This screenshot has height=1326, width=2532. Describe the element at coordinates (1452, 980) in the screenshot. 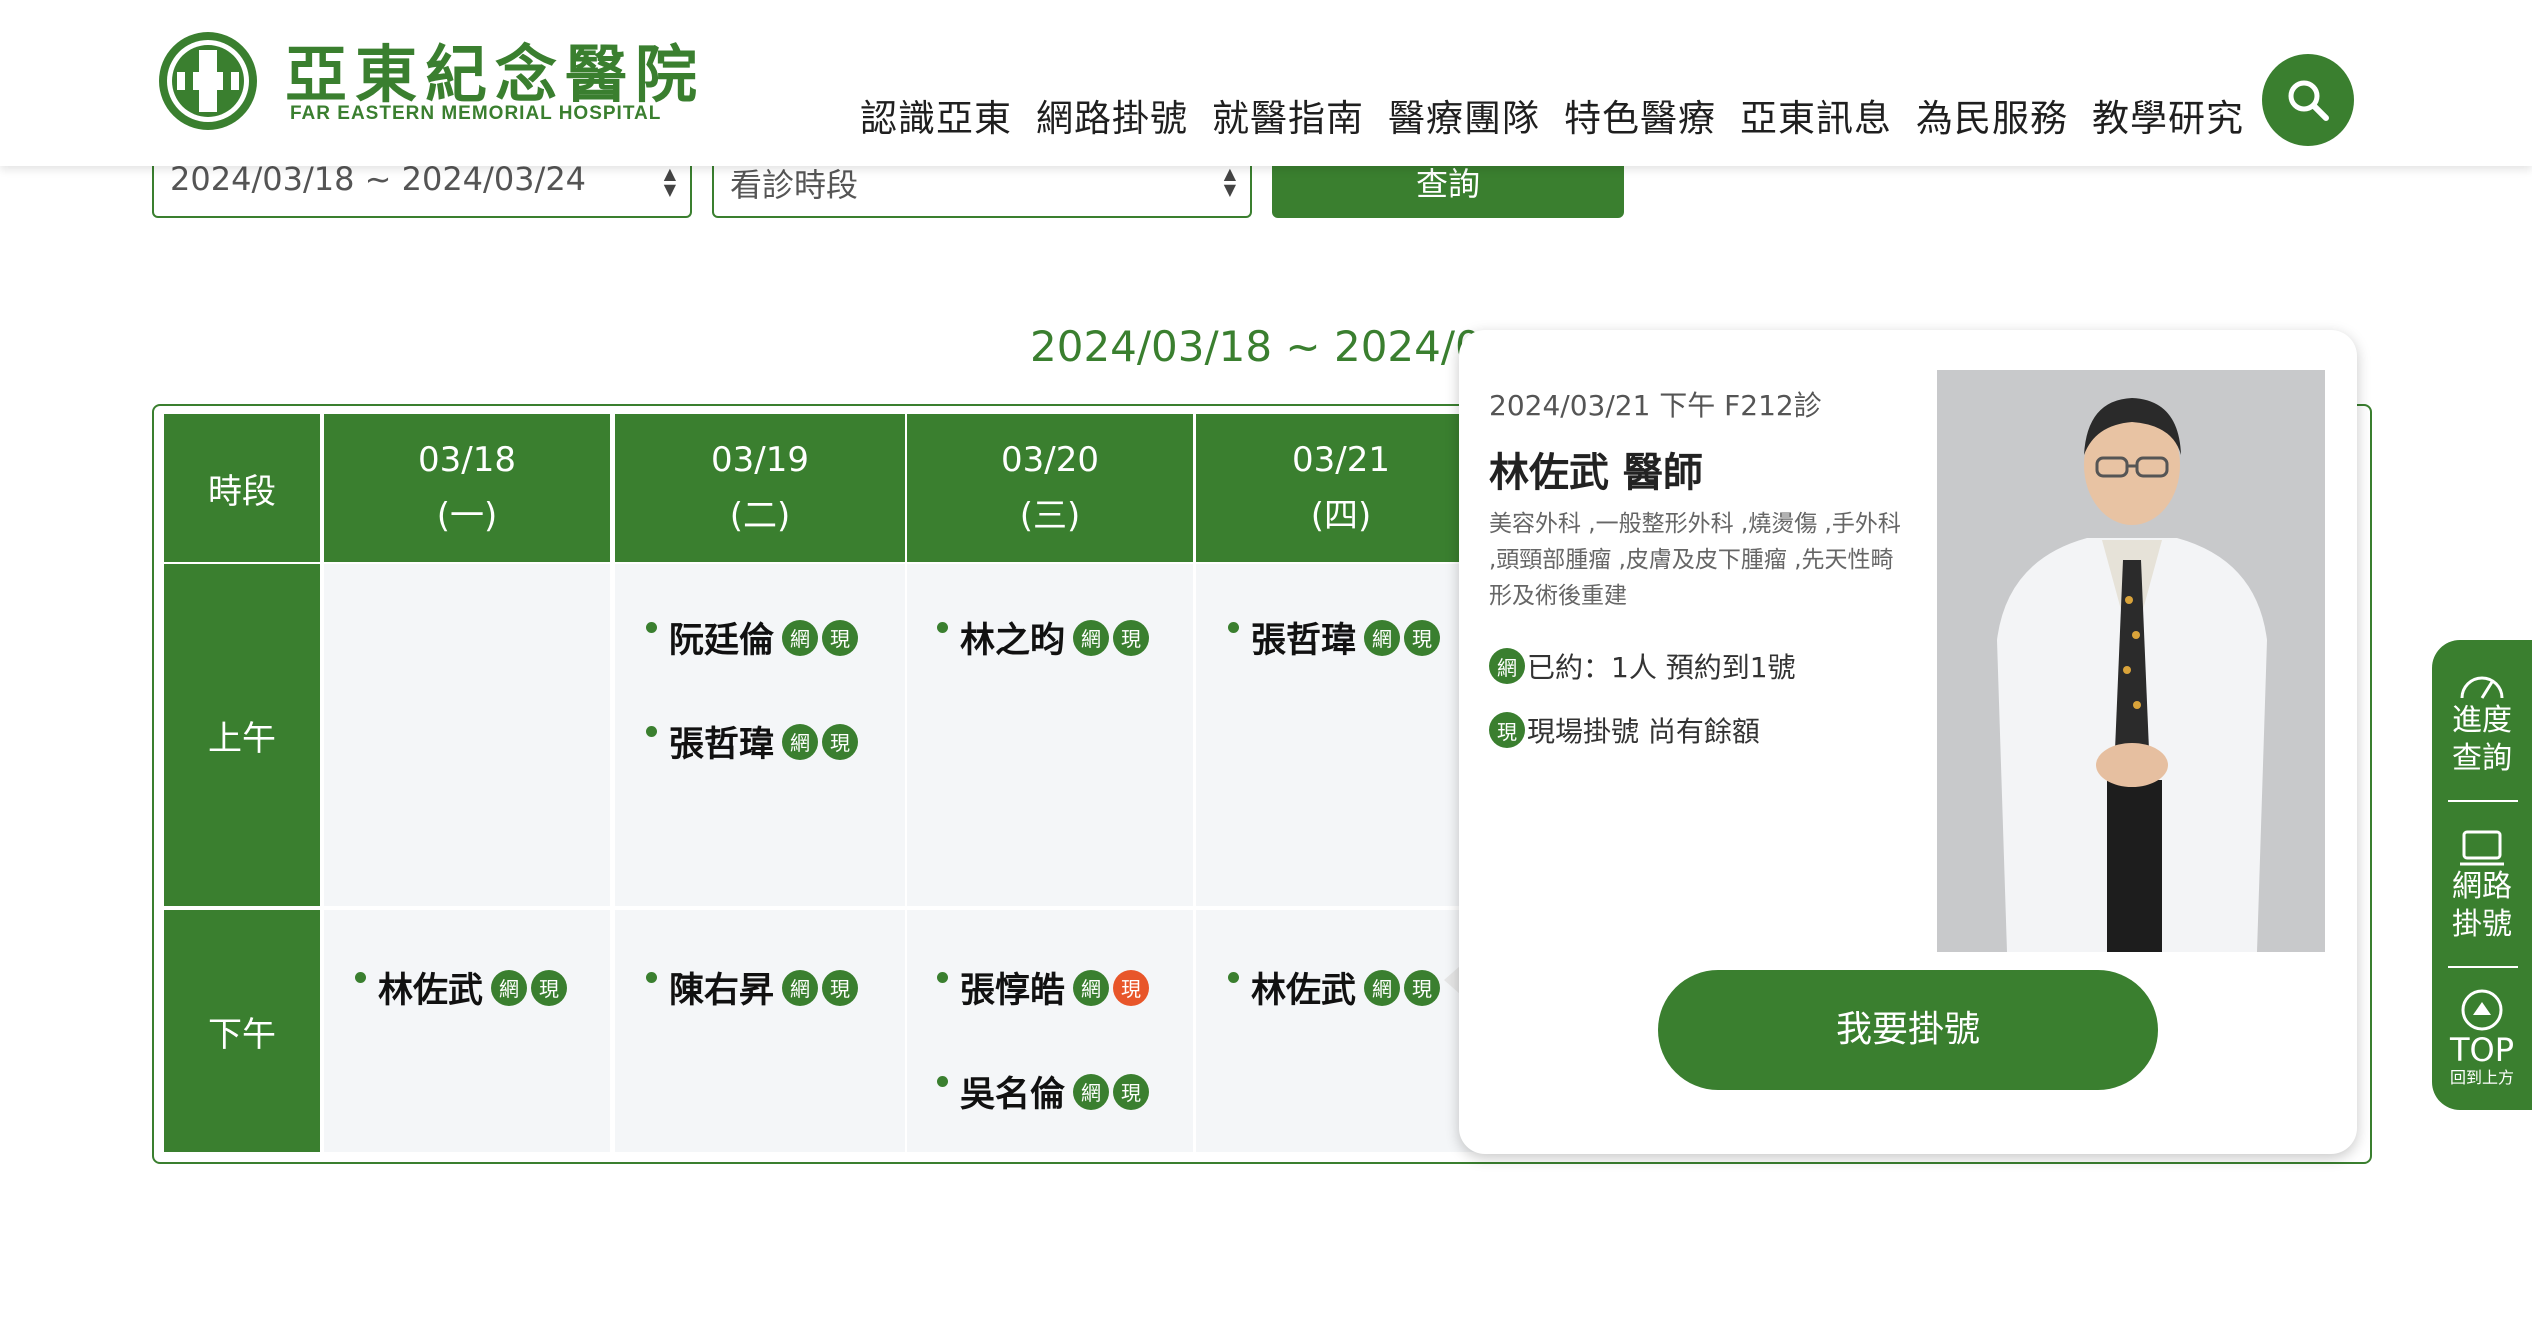

I see `popup-pointer` at that location.